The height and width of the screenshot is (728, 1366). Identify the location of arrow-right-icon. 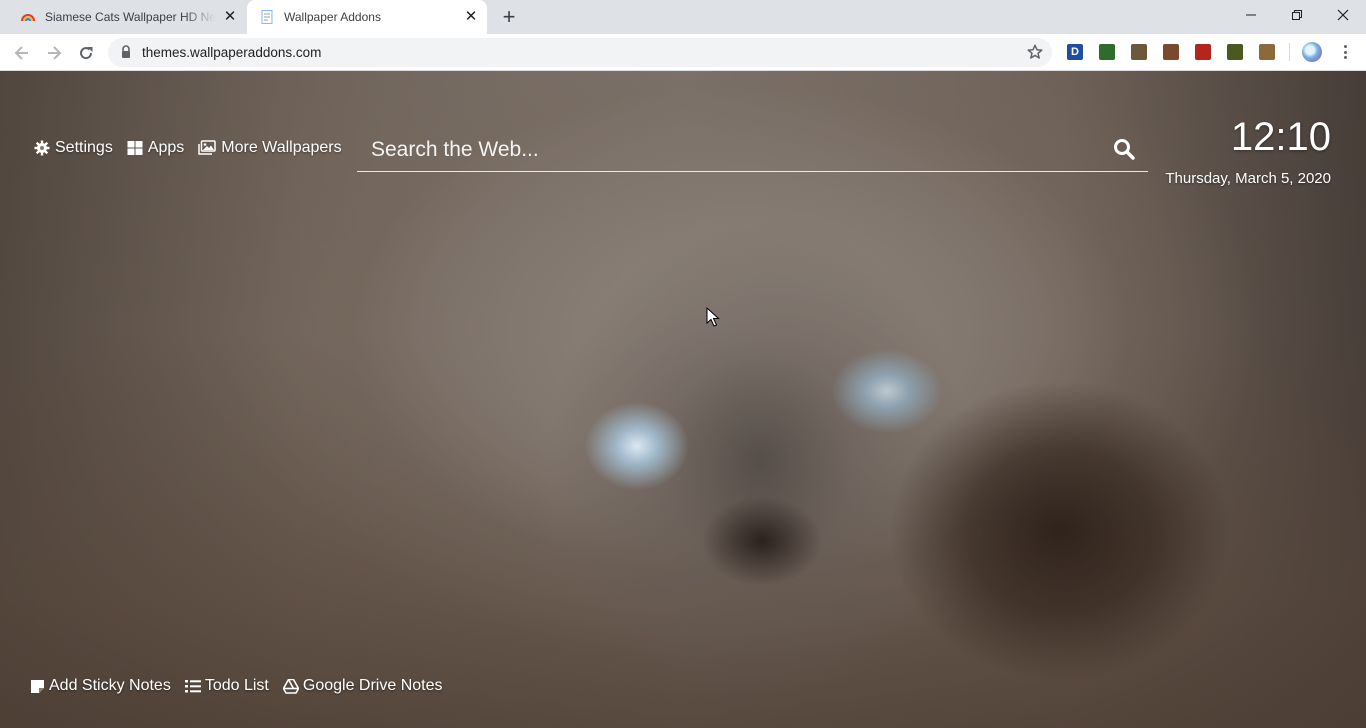
(55, 53).